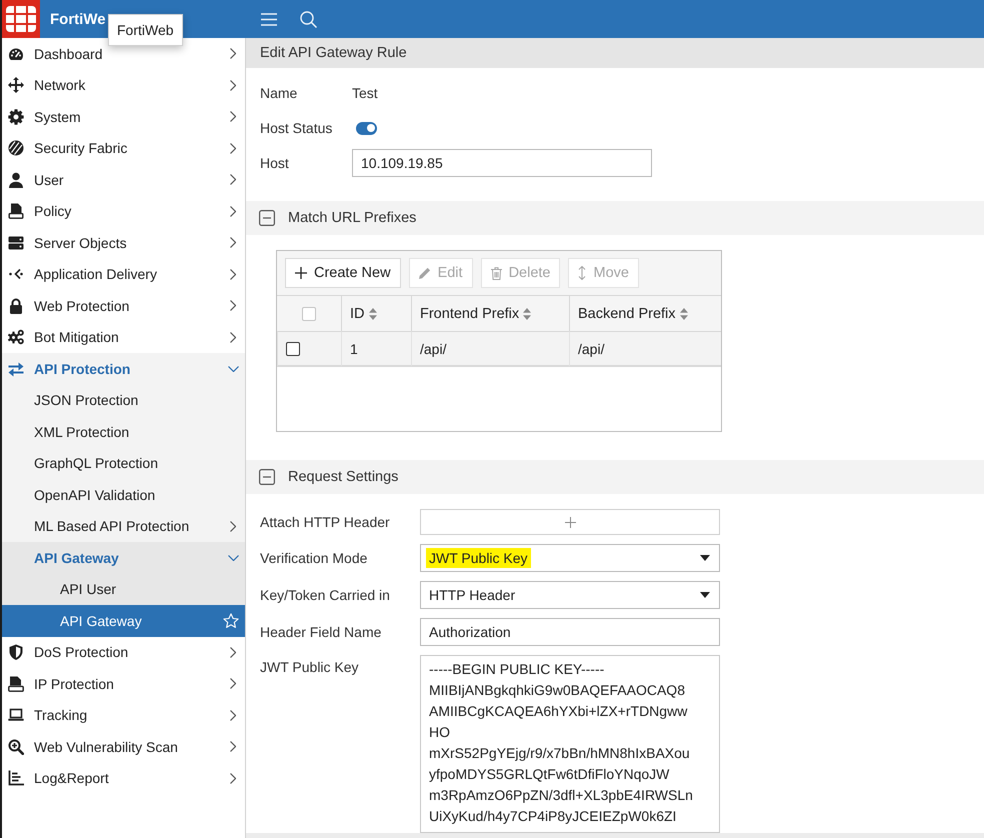 The height and width of the screenshot is (838, 984). What do you see at coordinates (309, 313) in the screenshot?
I see `select-all-checkbox` at bounding box center [309, 313].